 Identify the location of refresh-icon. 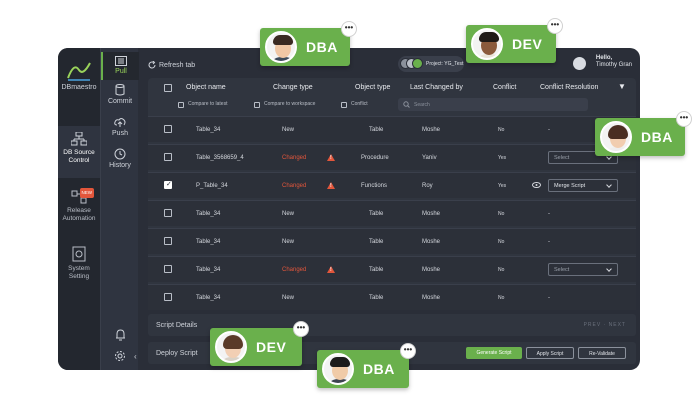
(152, 65).